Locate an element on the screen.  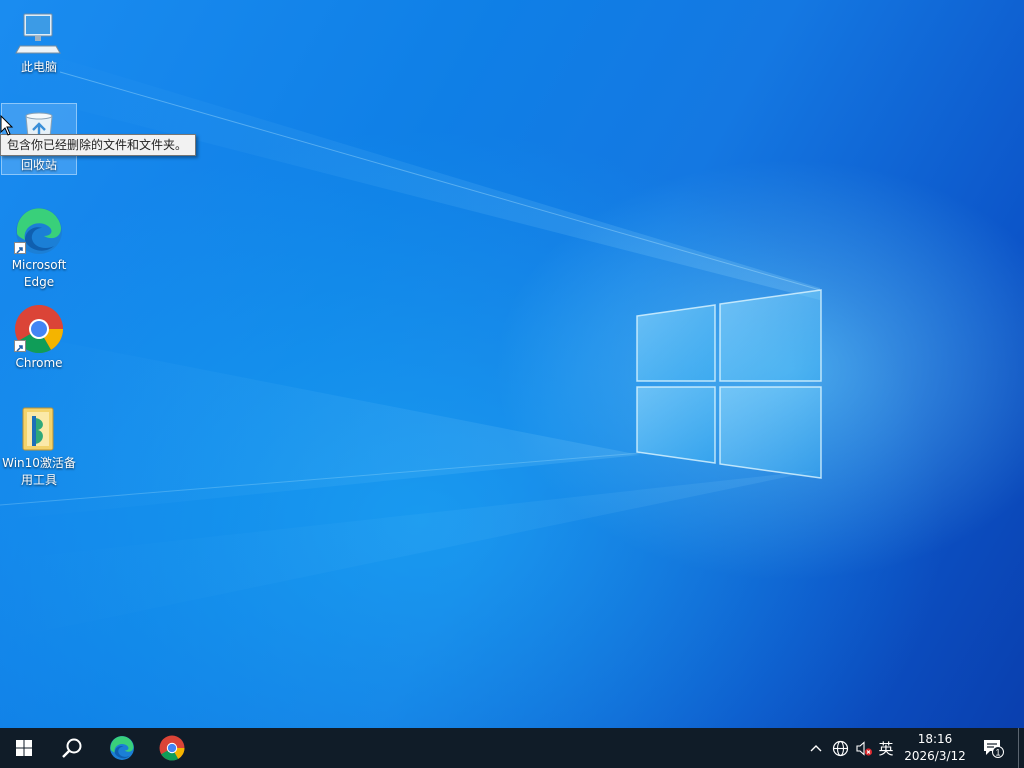
show-hidden-icons-button is located at coordinates (816, 748).